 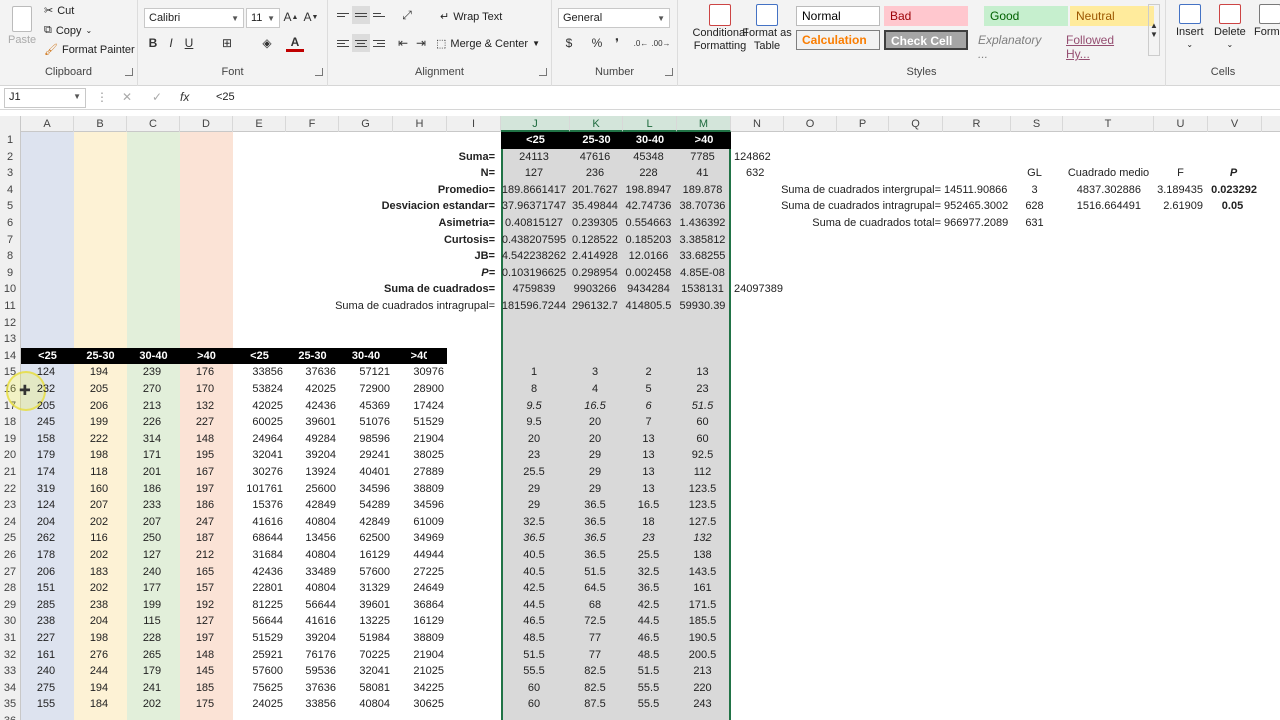 I want to click on data-cell: 240, so click(x=153, y=572).